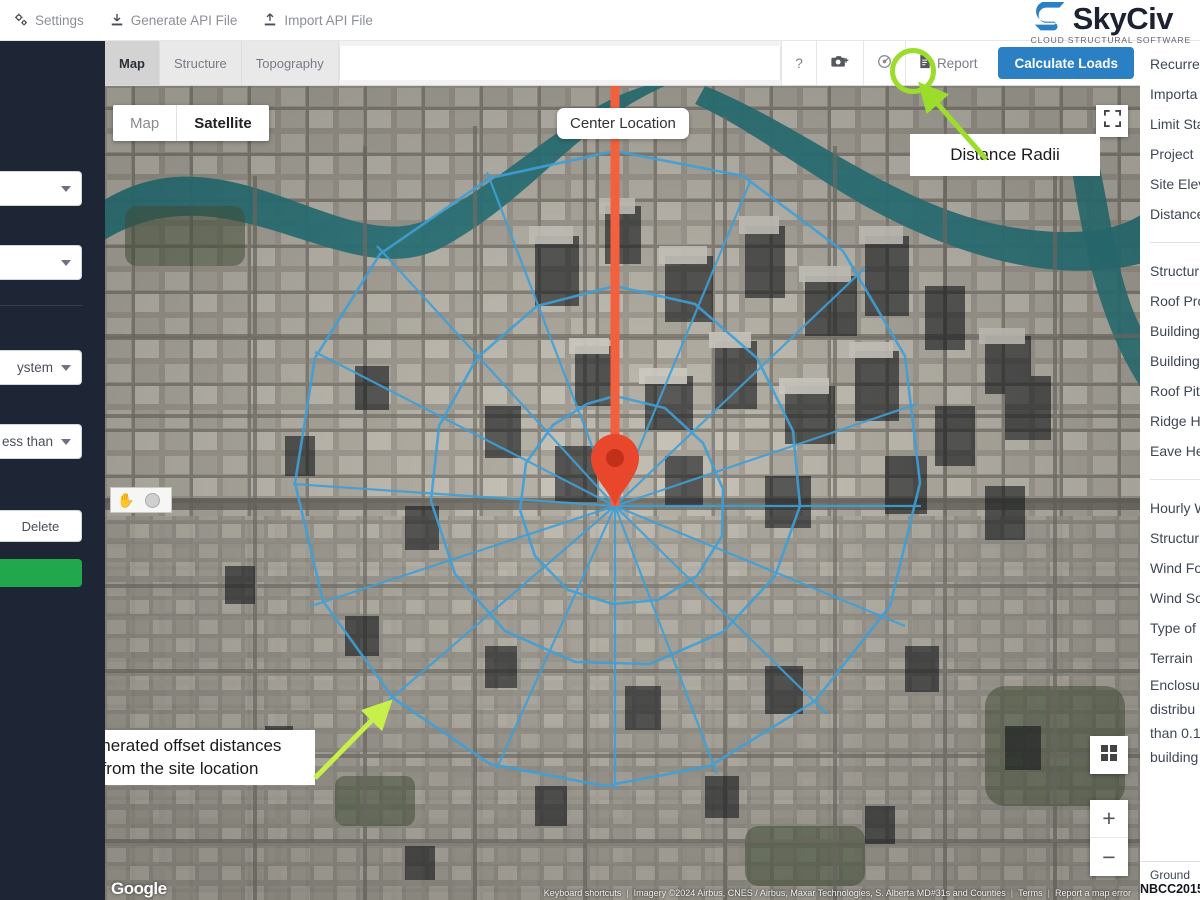 Image resolution: width=1200 pixels, height=900 pixels. What do you see at coordinates (1175, 568) in the screenshot?
I see `right-panel-item: Wind Fo` at bounding box center [1175, 568].